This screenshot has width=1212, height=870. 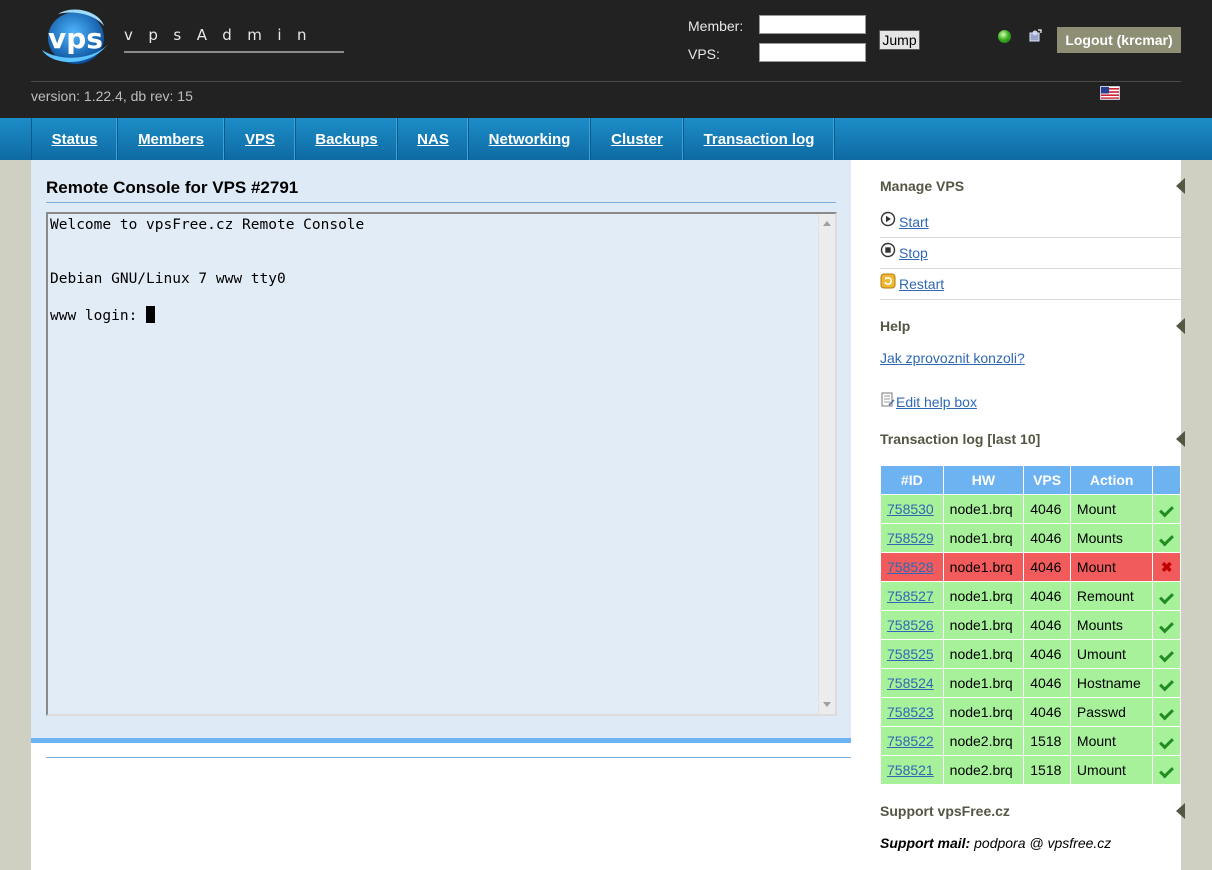 I want to click on transaction-id-link: 758524, so click(x=912, y=683).